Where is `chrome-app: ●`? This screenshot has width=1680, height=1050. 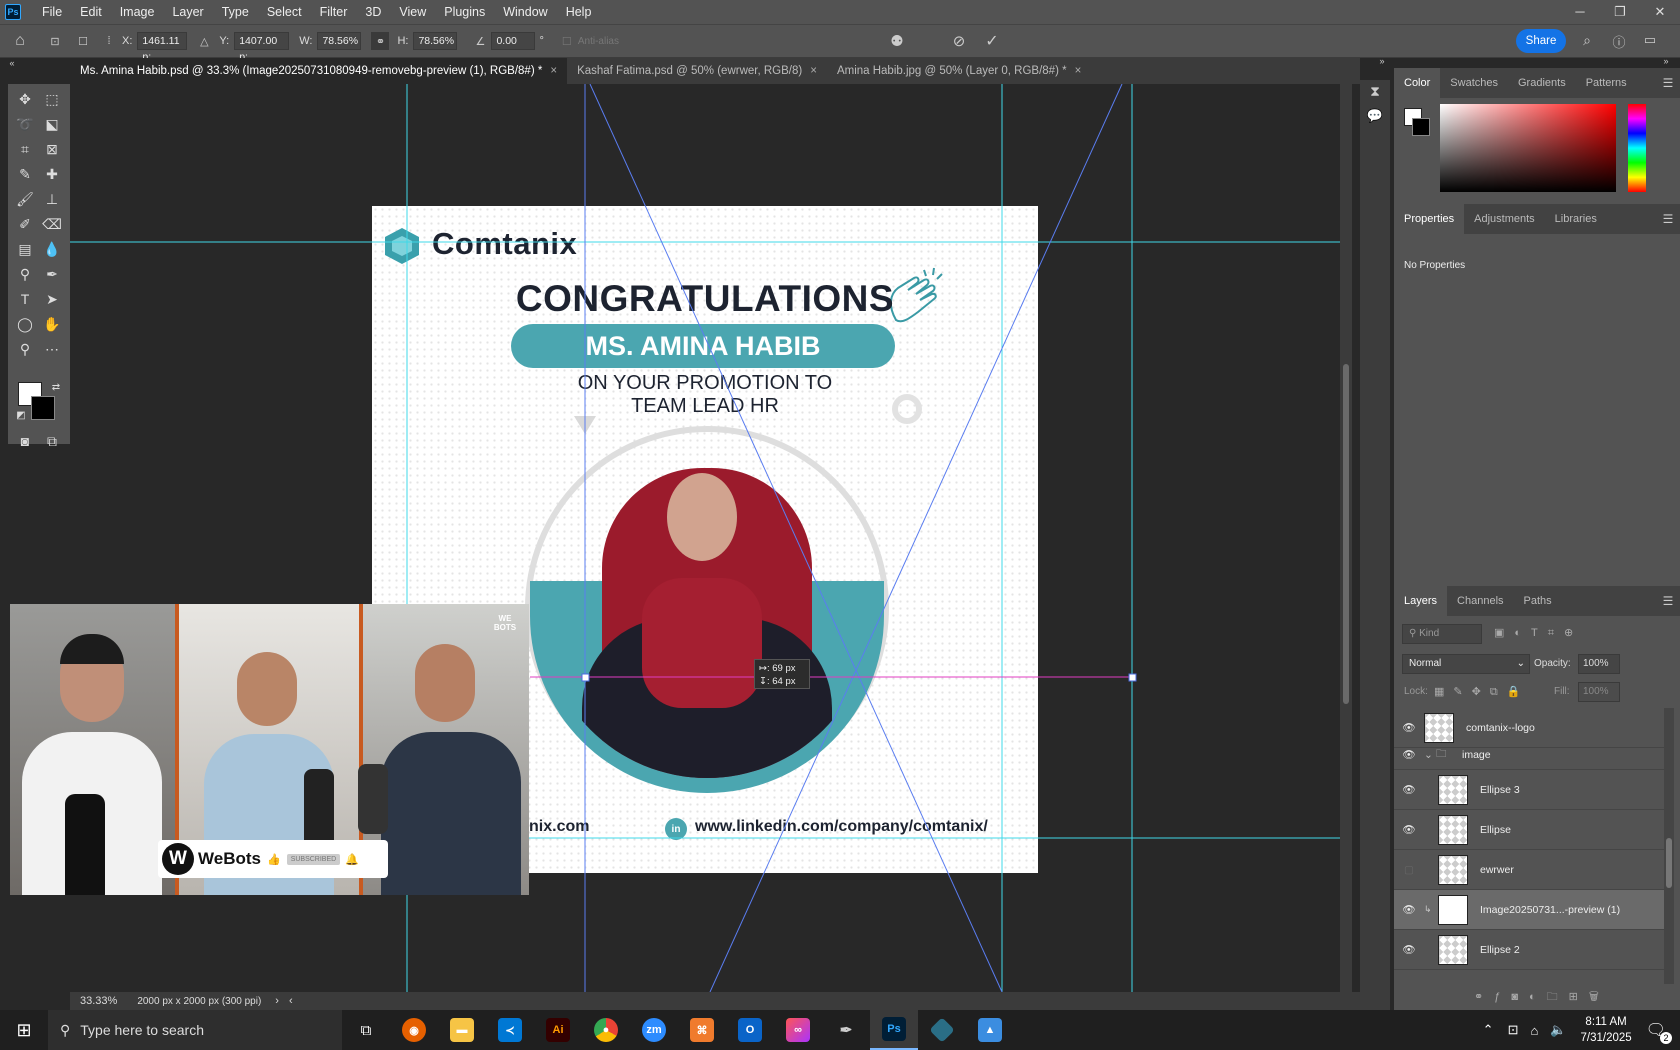 chrome-app: ● is located at coordinates (606, 1030).